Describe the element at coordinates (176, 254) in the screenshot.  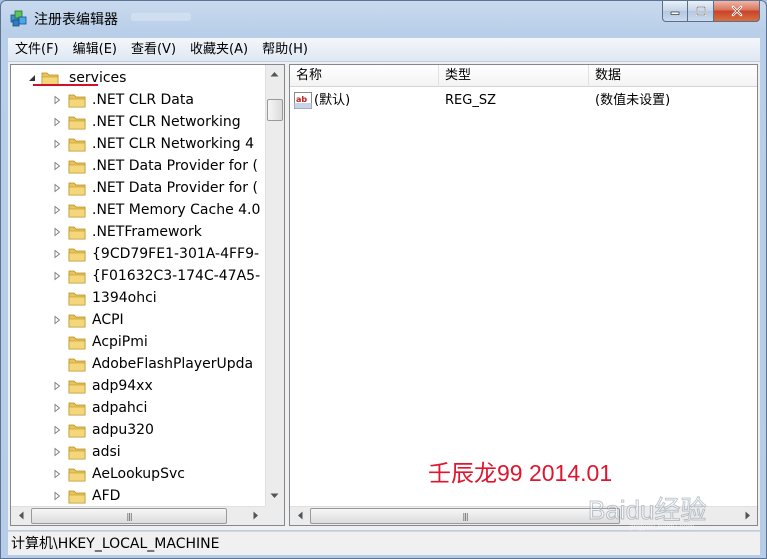
I see `tree-node-label: {9CD79FE1-301A-4FF9-` at that location.